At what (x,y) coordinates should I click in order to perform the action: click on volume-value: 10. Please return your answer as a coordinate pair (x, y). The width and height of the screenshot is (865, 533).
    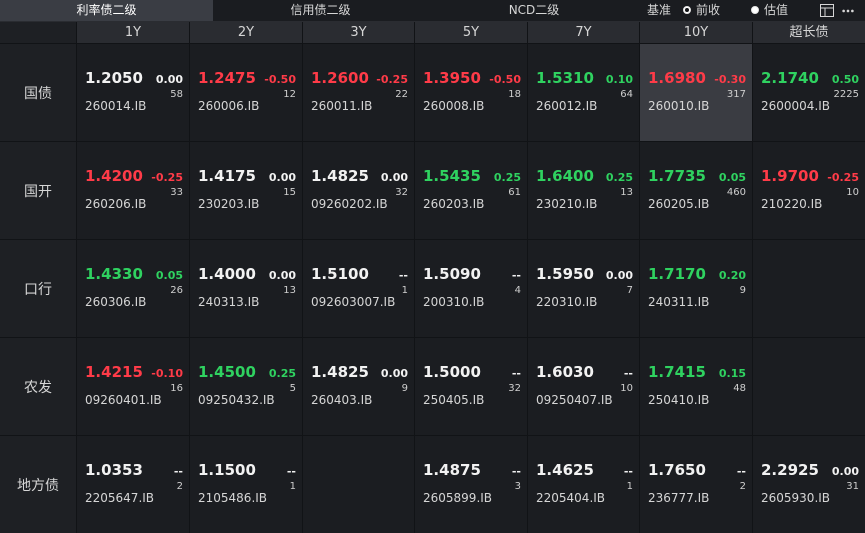
    Looking at the image, I should click on (852, 192).